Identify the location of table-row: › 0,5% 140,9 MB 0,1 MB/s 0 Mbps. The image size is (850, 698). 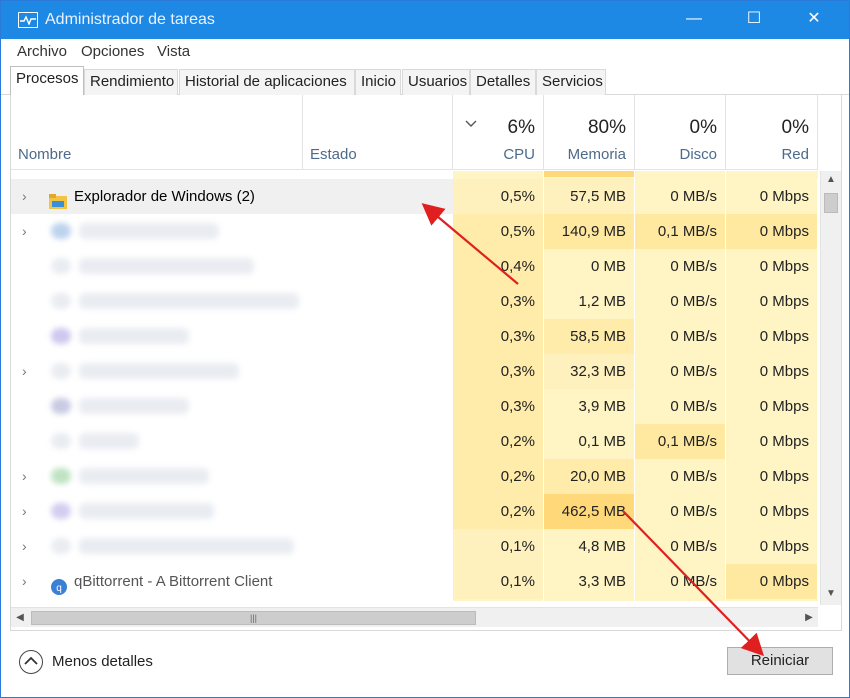
(414, 231).